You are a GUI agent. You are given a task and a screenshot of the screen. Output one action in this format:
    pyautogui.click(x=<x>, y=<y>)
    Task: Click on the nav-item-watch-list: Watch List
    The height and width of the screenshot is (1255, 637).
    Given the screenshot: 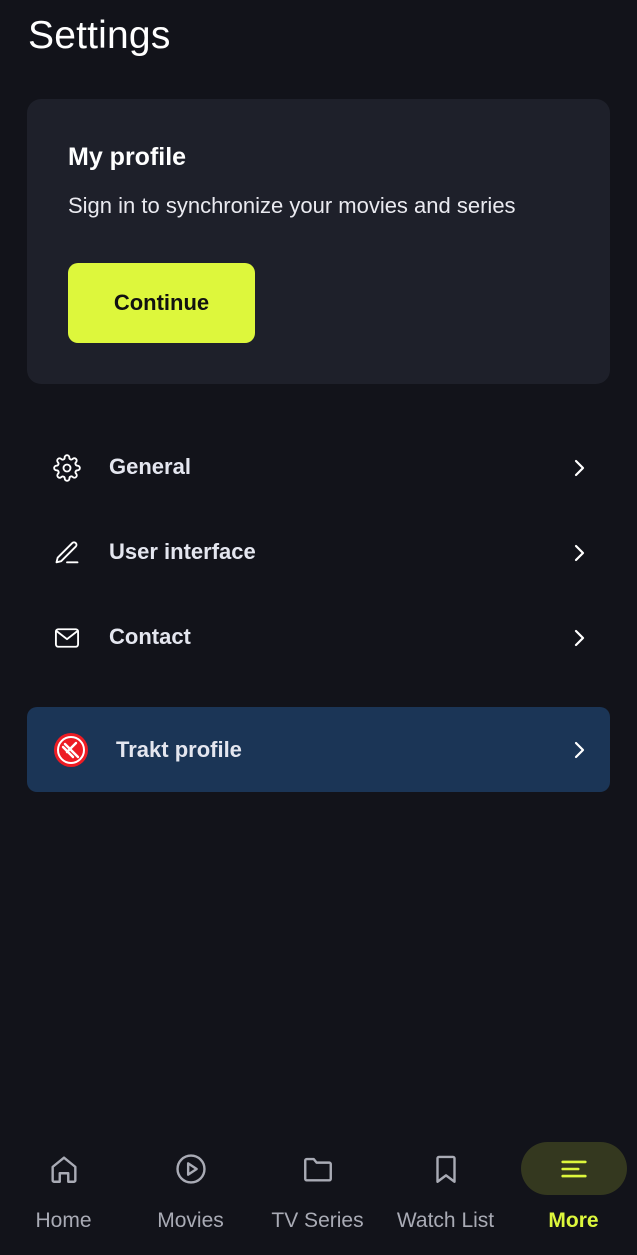 What is the action you would take?
    pyautogui.click(x=445, y=1192)
    